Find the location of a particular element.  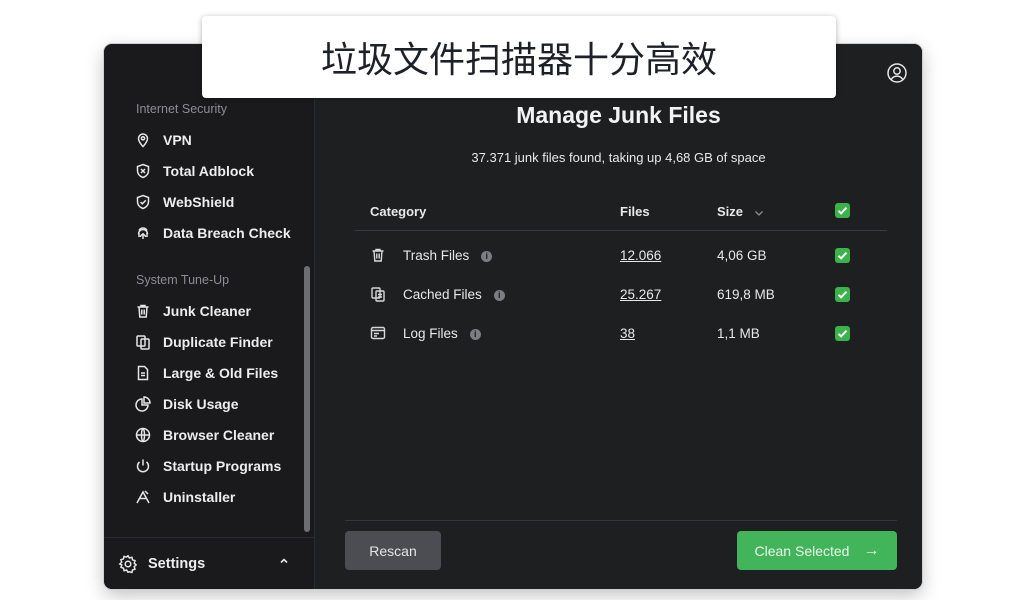

cache-icon is located at coordinates (378, 295).